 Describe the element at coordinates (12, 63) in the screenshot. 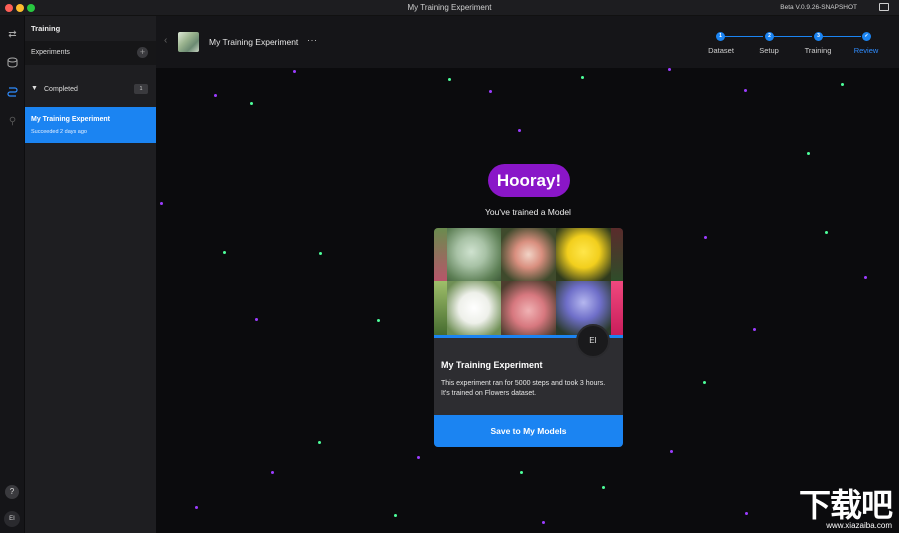

I see `database-icon` at that location.